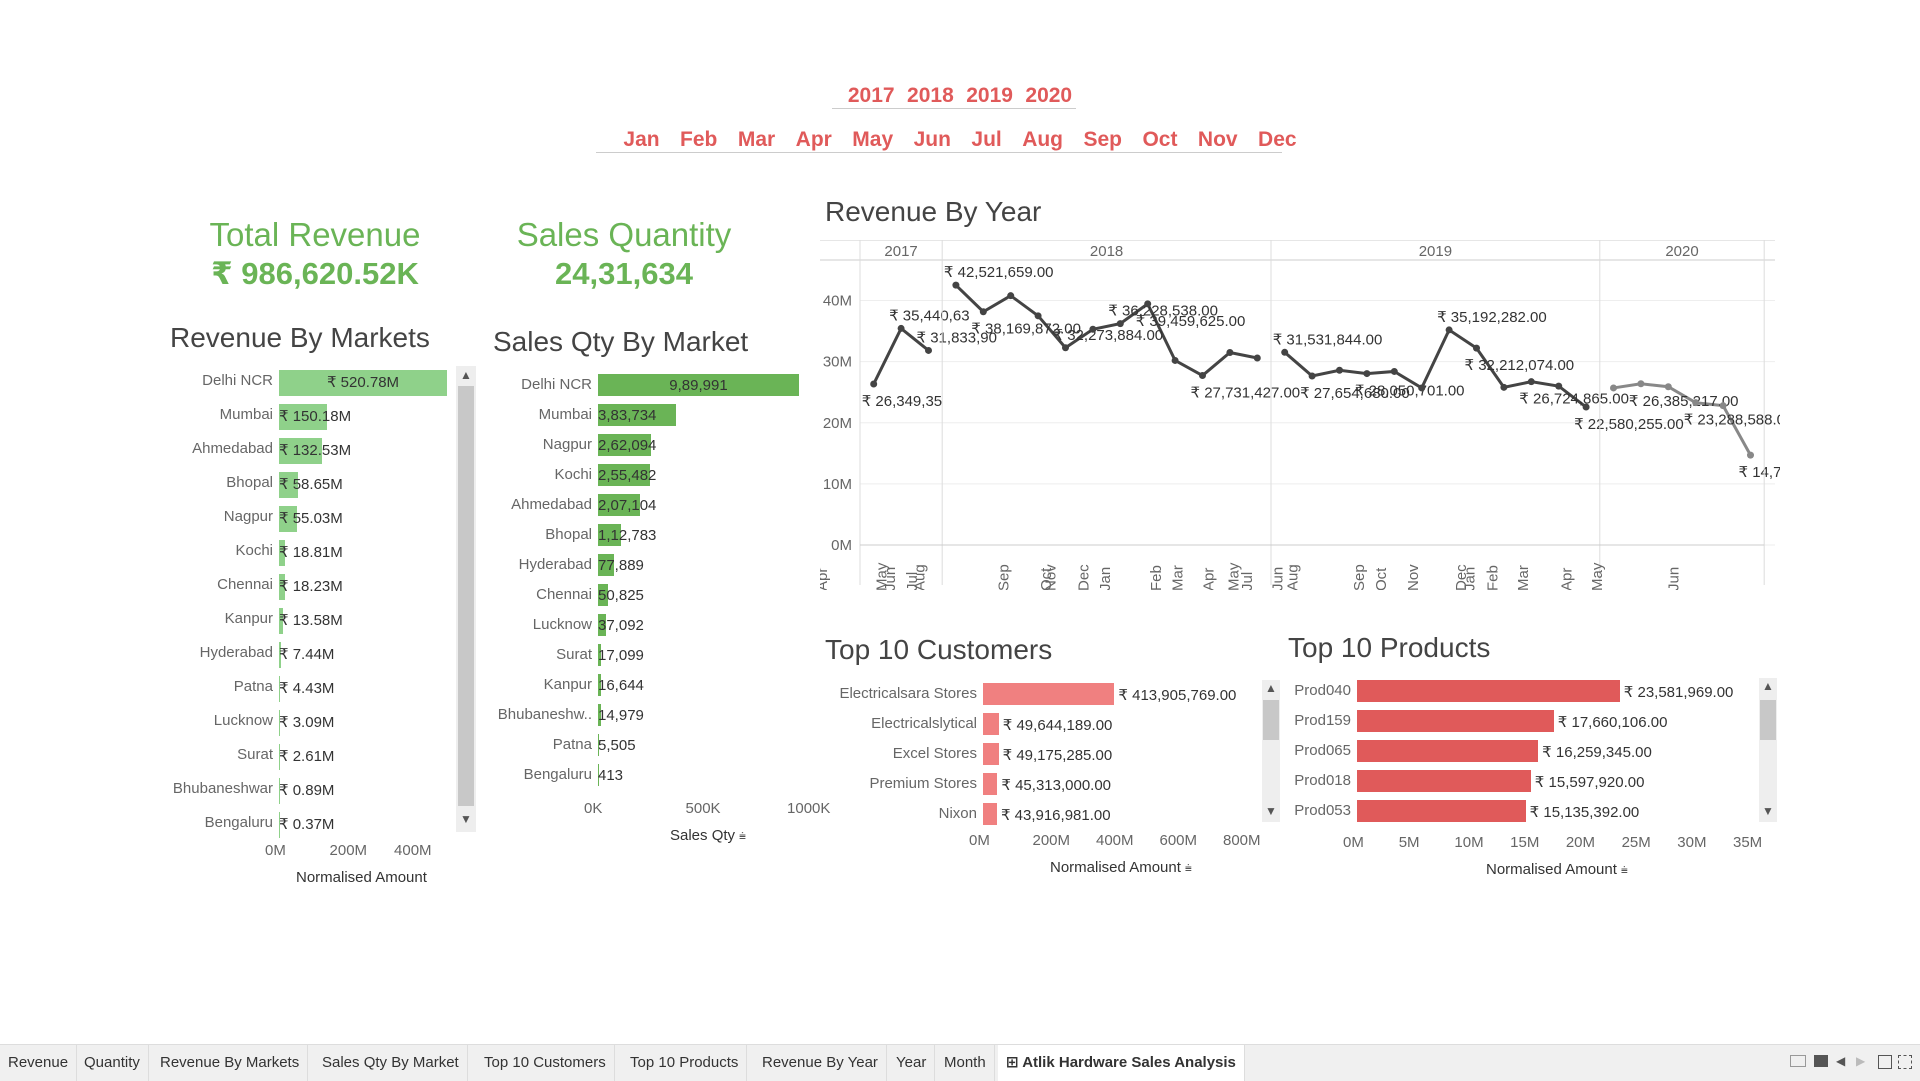  Describe the element at coordinates (1328, 339) in the screenshot. I see `revenue-data-label: ₹ 31,531,844.00` at that location.